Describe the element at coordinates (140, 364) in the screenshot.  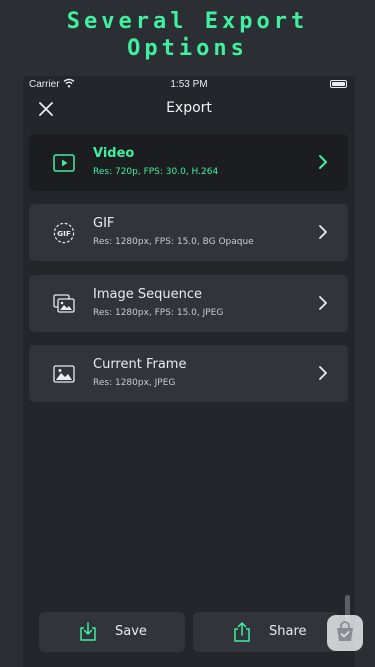
I see `option-name: Current Frame` at that location.